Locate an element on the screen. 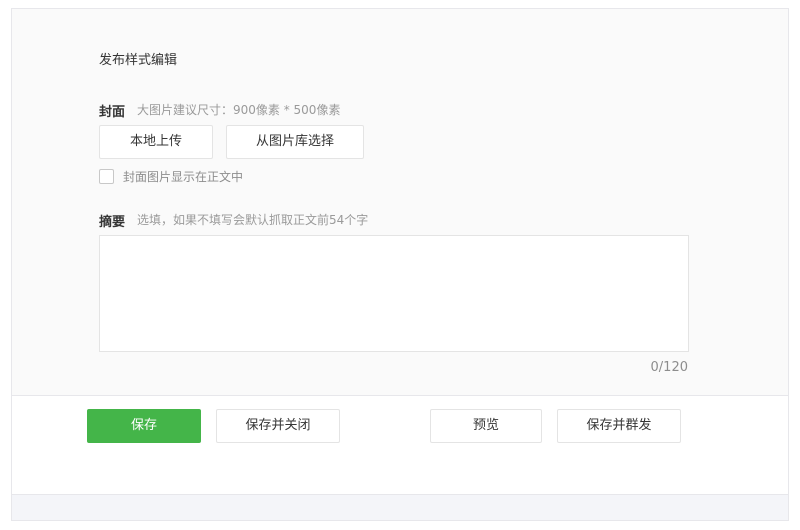 Image resolution: width=800 pixels, height=530 pixels. preview-button: 预览 is located at coordinates (486, 426).